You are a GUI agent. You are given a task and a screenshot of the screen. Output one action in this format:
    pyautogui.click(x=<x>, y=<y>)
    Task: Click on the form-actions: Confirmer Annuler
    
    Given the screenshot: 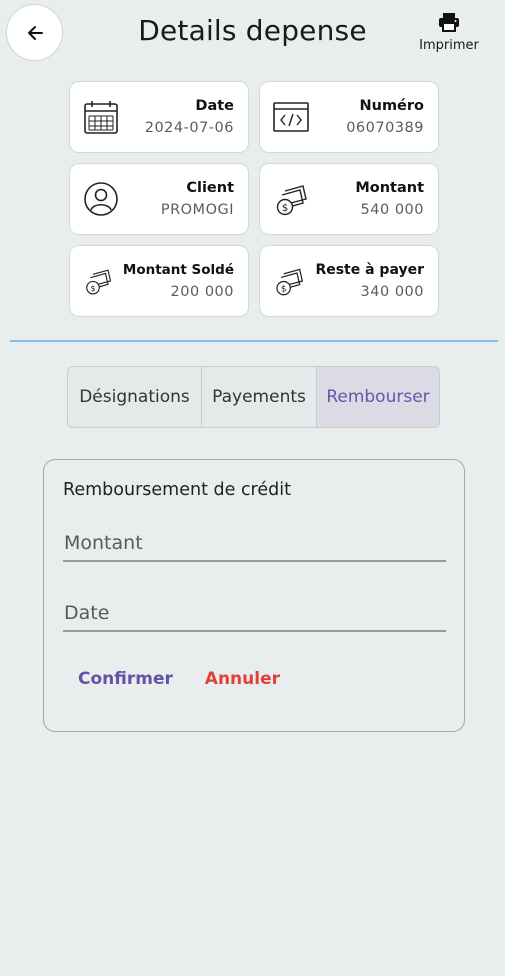 What is the action you would take?
    pyautogui.click(x=179, y=679)
    